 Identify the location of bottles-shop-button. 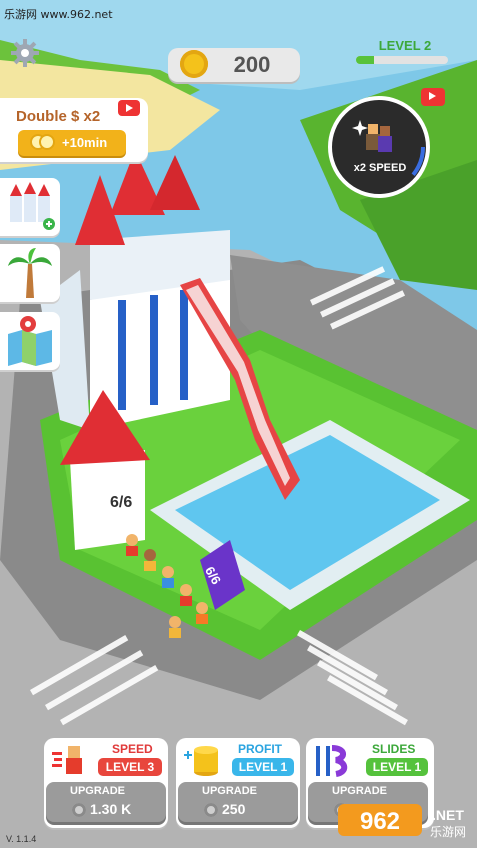
(30, 207).